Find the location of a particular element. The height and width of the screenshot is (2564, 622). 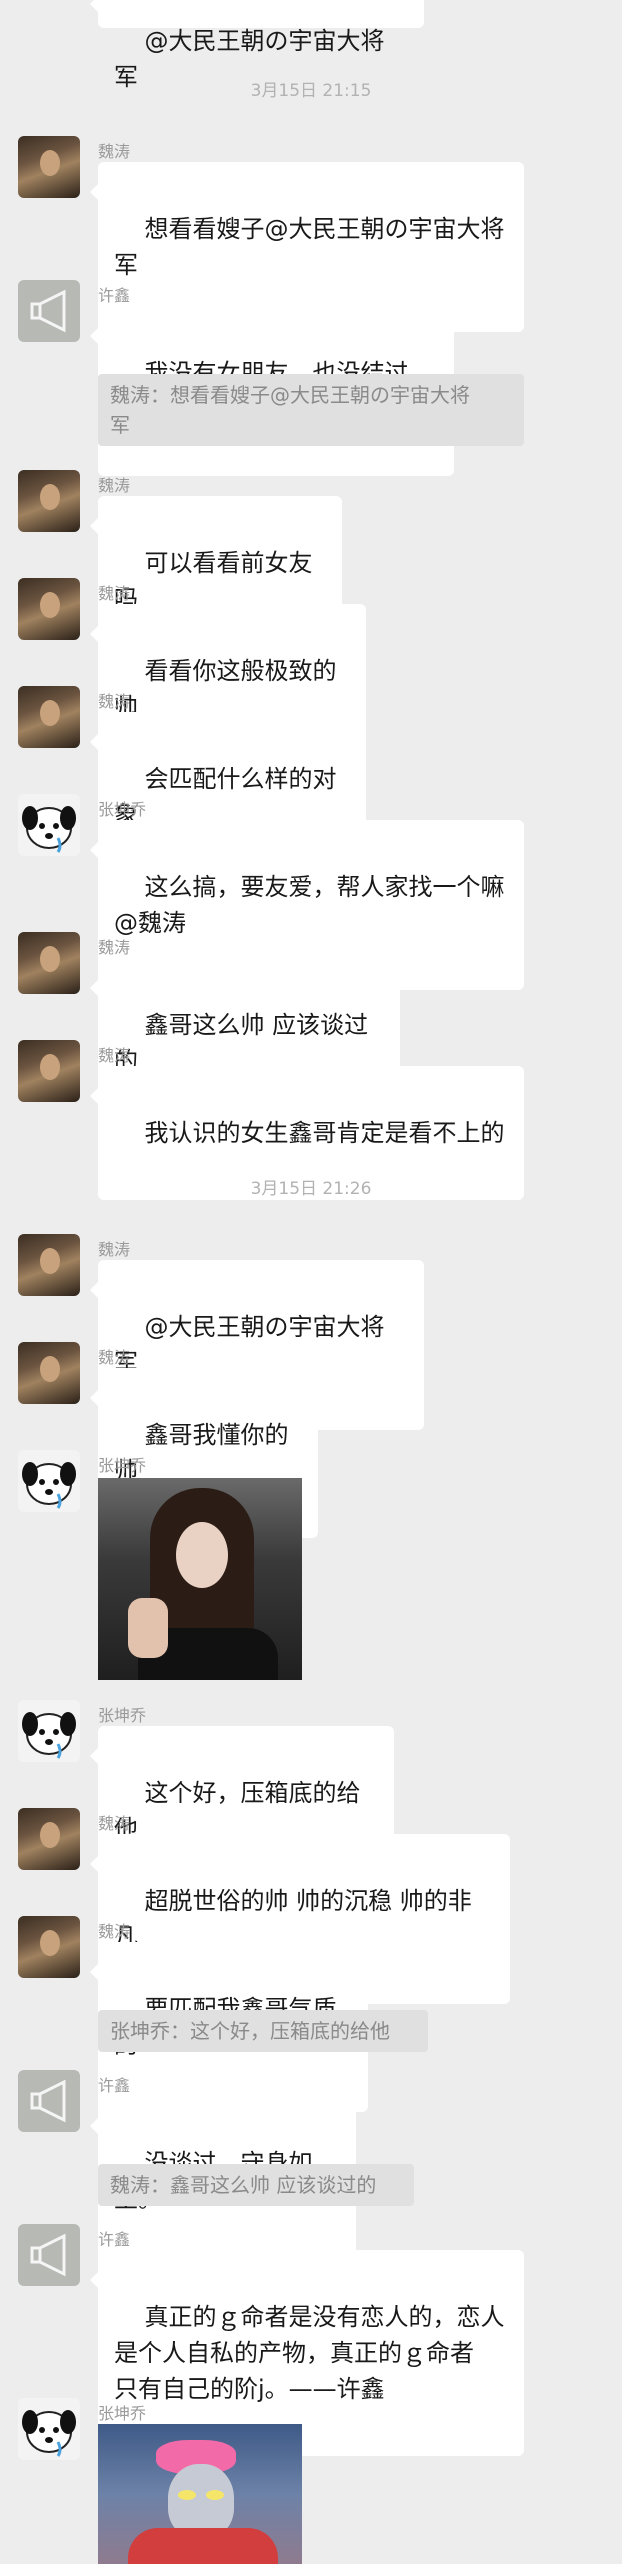

image-message-ultraman-bow is located at coordinates (200, 2494).